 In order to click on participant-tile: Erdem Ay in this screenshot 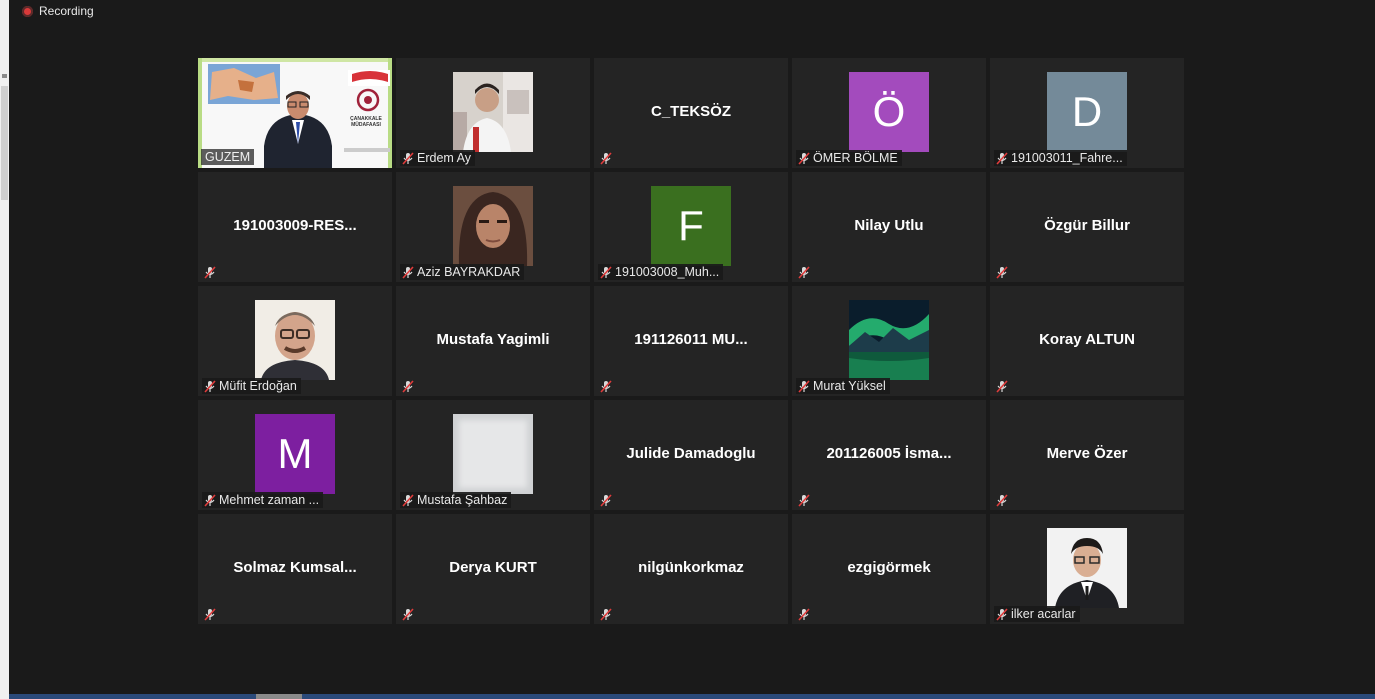, I will do `click(493, 113)`.